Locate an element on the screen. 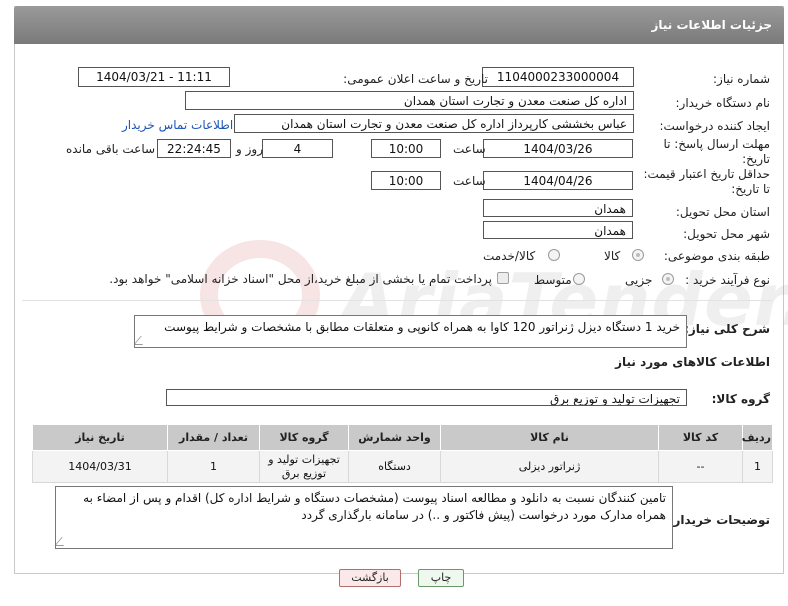 The height and width of the screenshot is (606, 788). reply-deadline-label-2: تاریخ: is located at coordinates (756, 159).